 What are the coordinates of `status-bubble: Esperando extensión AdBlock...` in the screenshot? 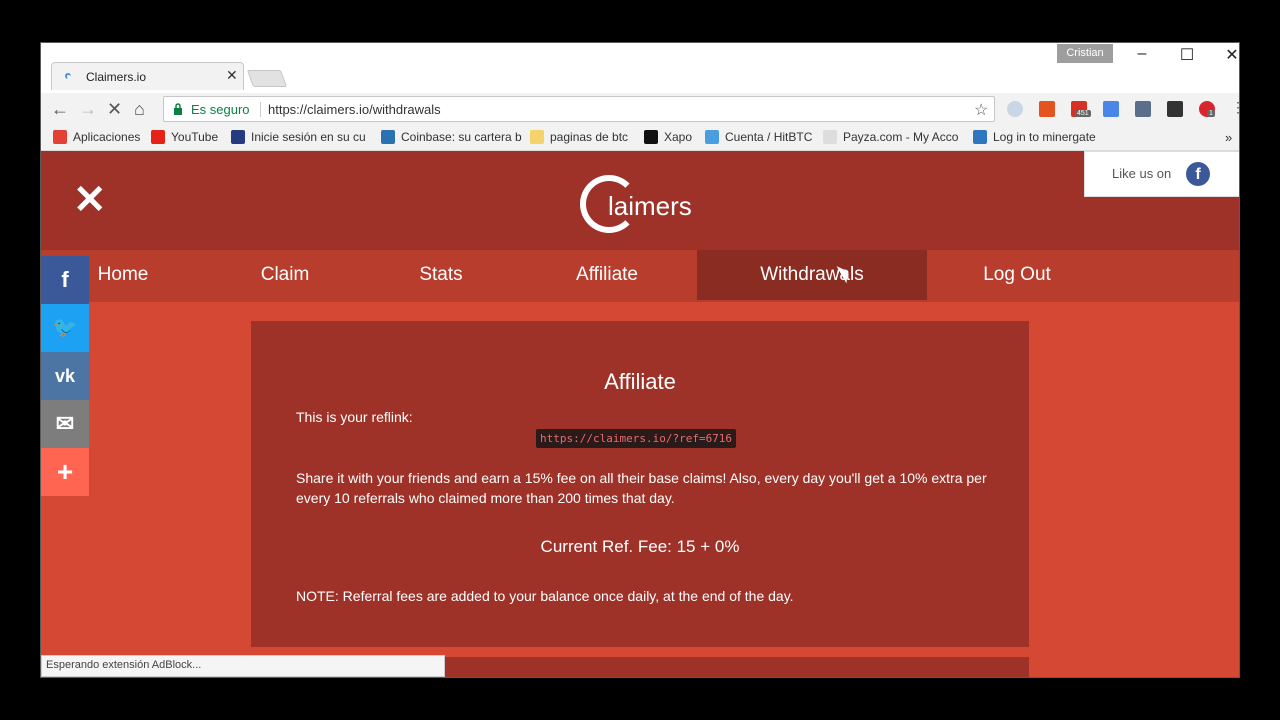 It's located at (243, 666).